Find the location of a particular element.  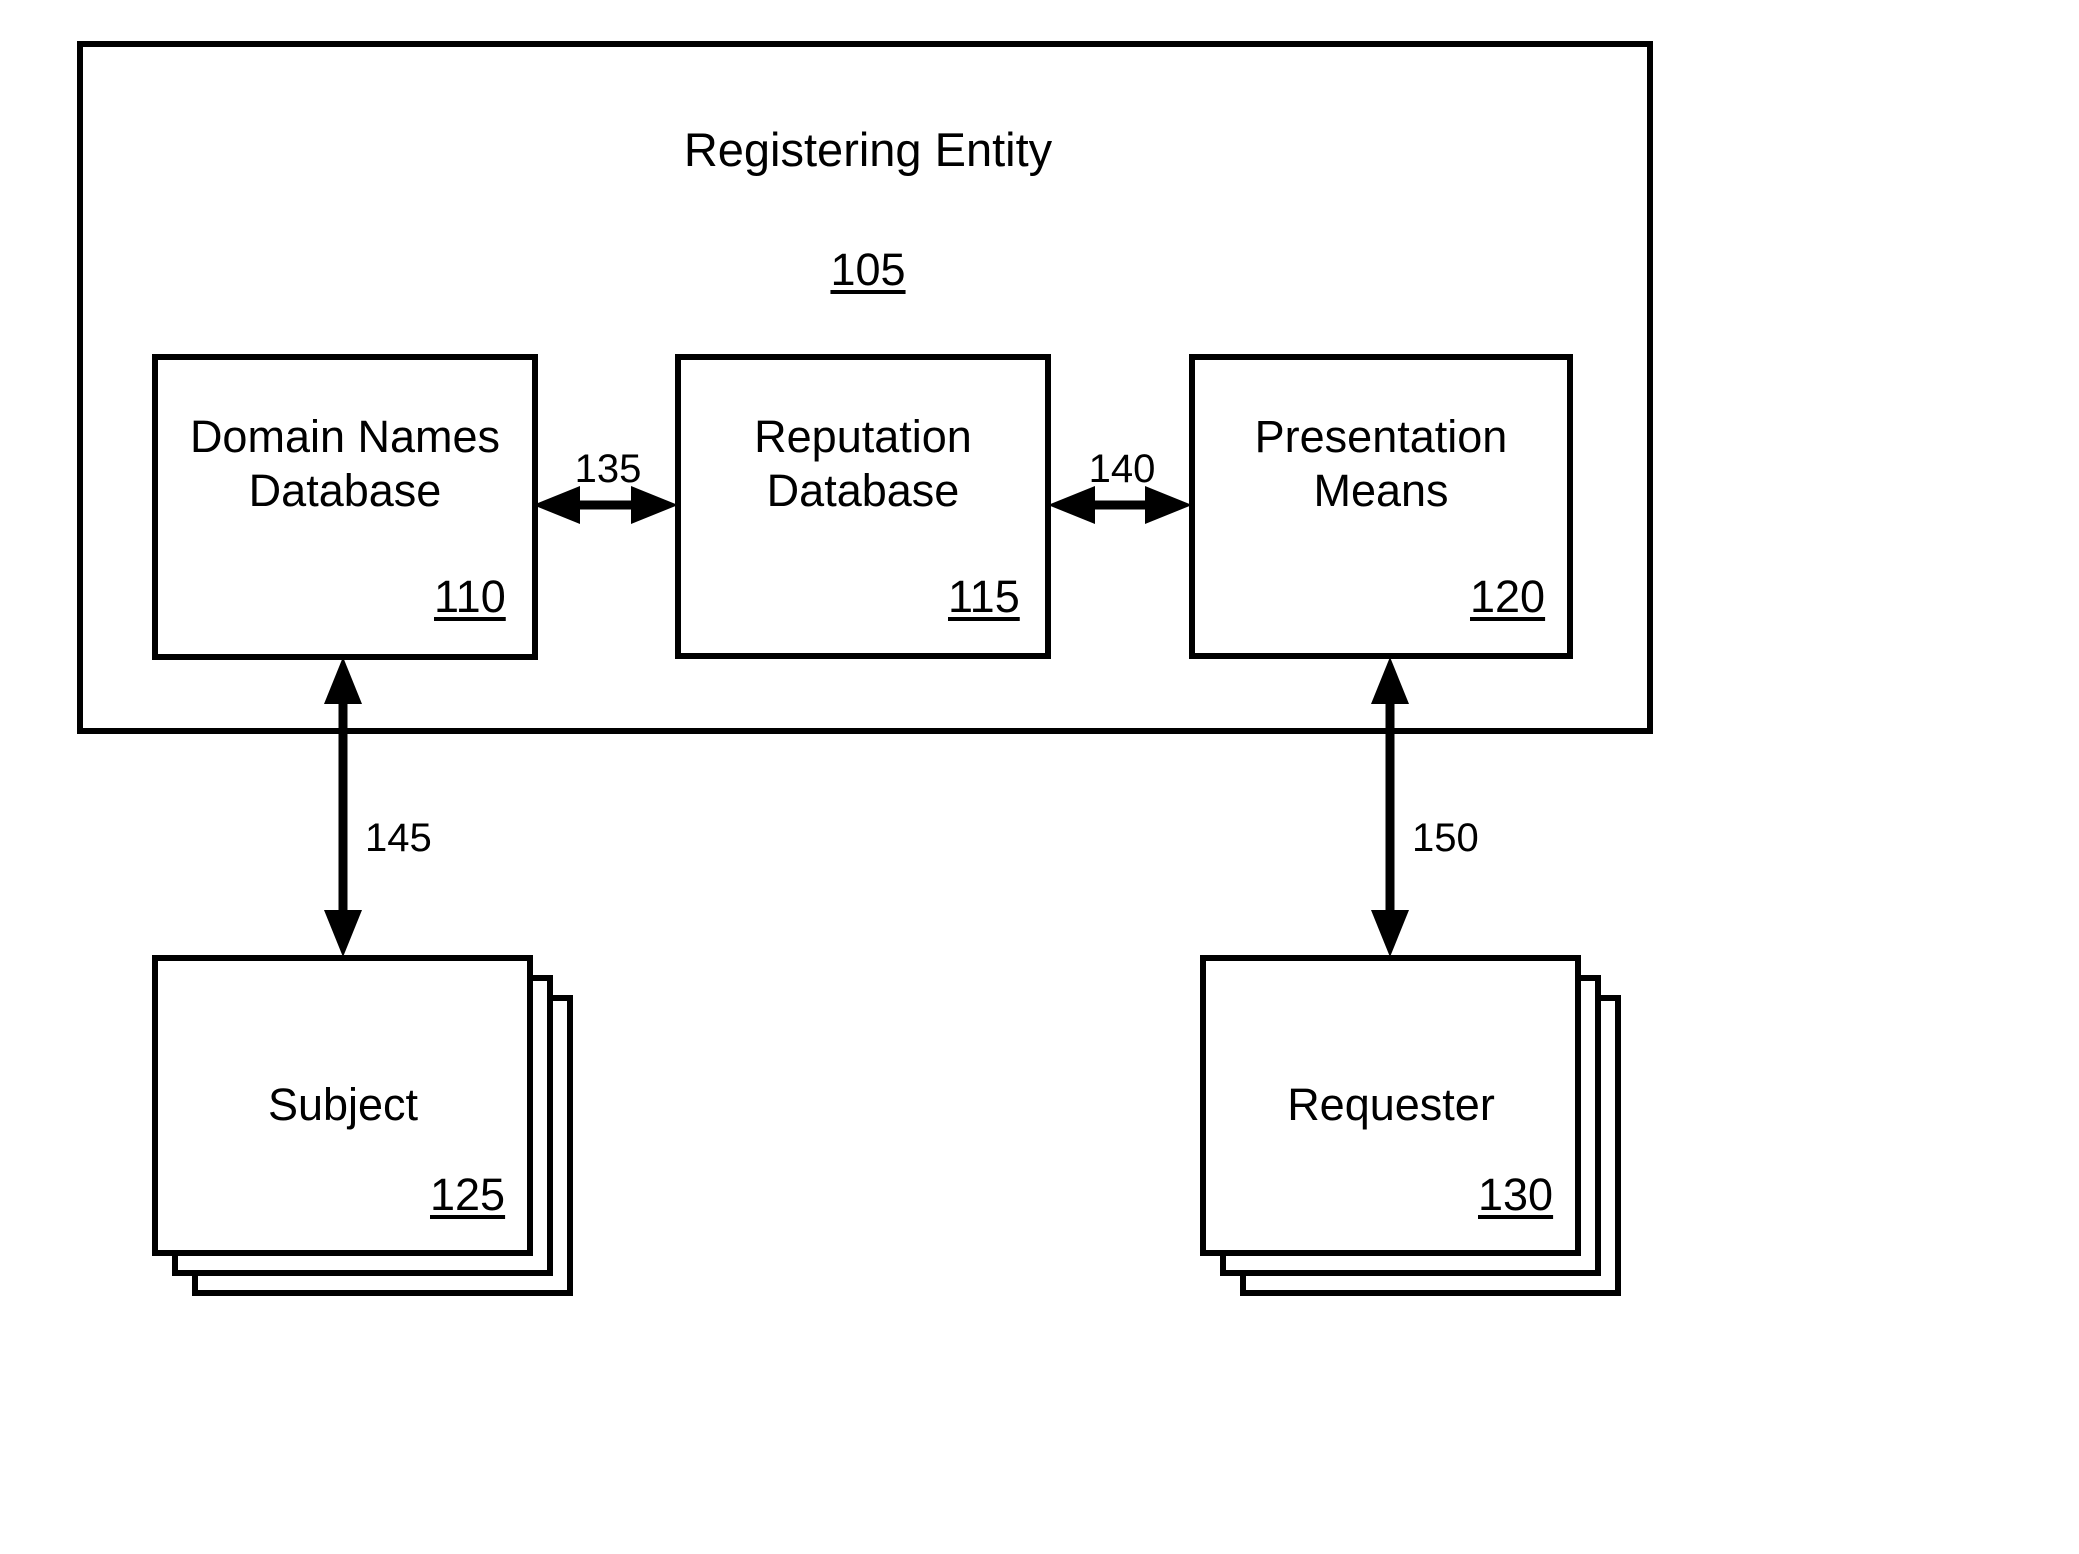

domain-names-database-ref: 110 is located at coordinates (470, 596).